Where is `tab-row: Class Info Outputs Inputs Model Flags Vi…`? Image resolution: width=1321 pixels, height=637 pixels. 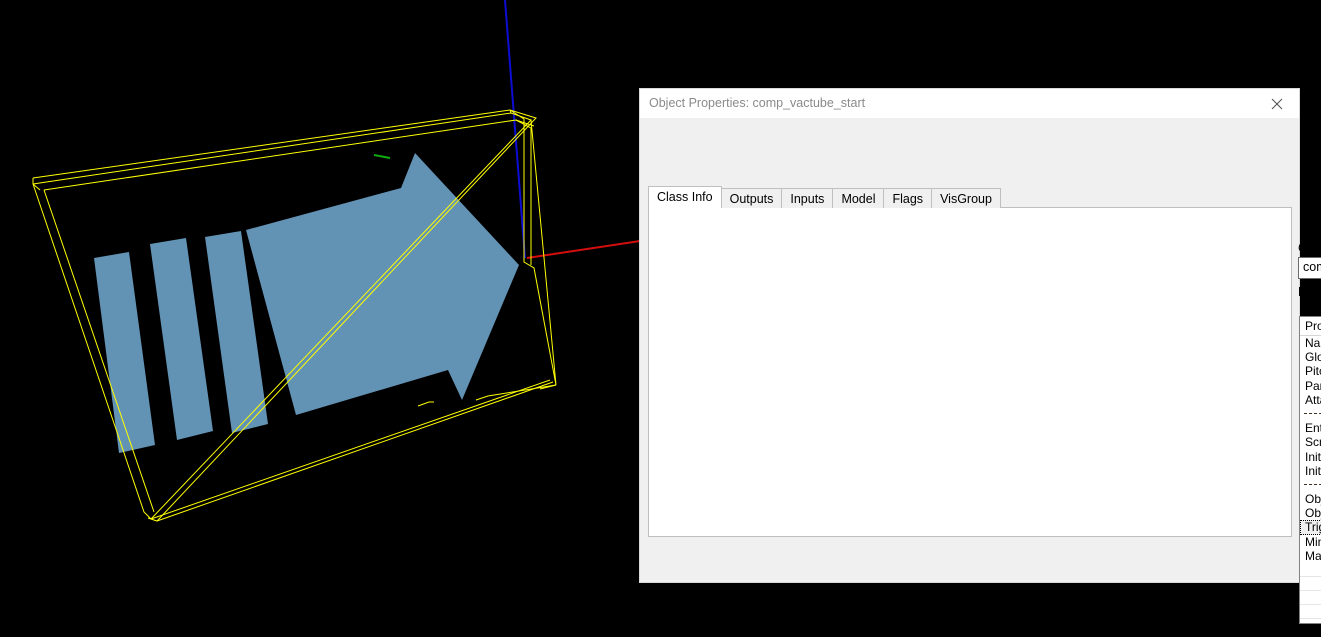 tab-row: Class Info Outputs Inputs Model Flags Vi… is located at coordinates (824, 197).